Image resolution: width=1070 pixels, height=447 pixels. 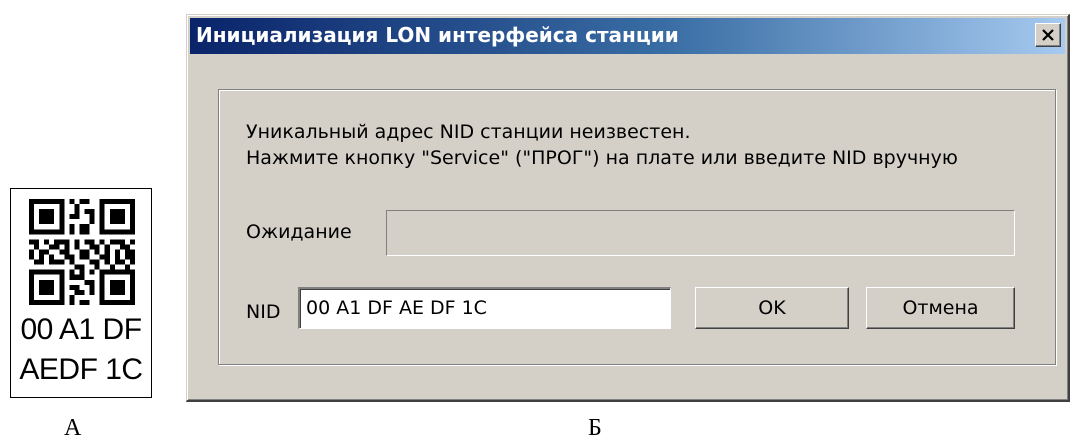 I want to click on qr-code-label: 00 A1 DF AEDF 1C, so click(x=81, y=293).